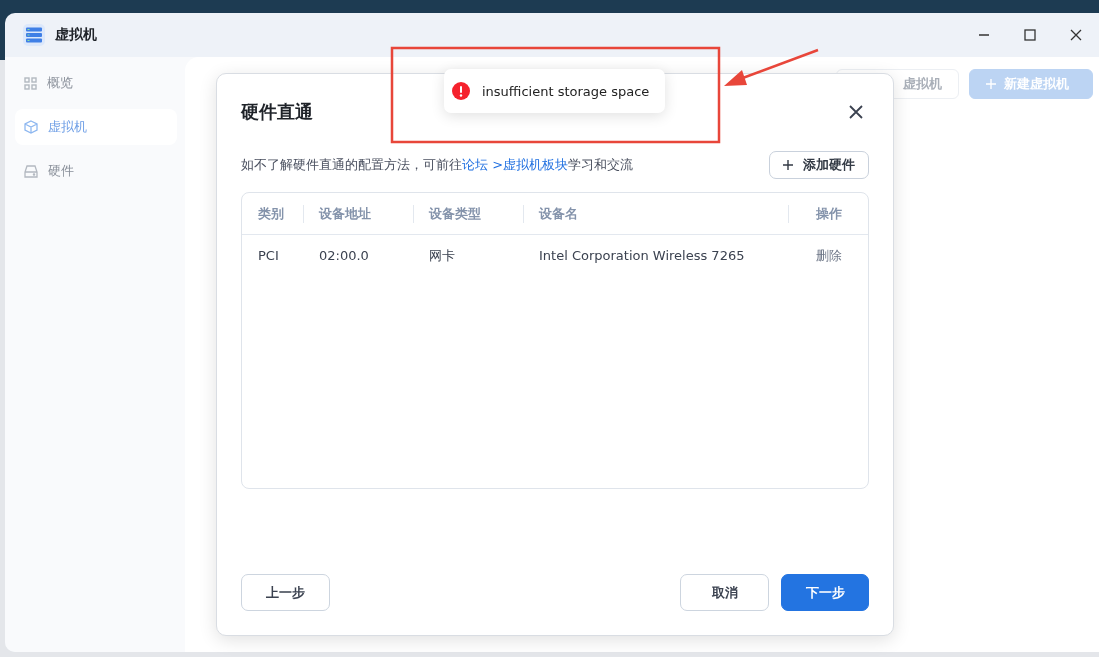  What do you see at coordinates (268, 255) in the screenshot?
I see `table-cell-text: PCI` at bounding box center [268, 255].